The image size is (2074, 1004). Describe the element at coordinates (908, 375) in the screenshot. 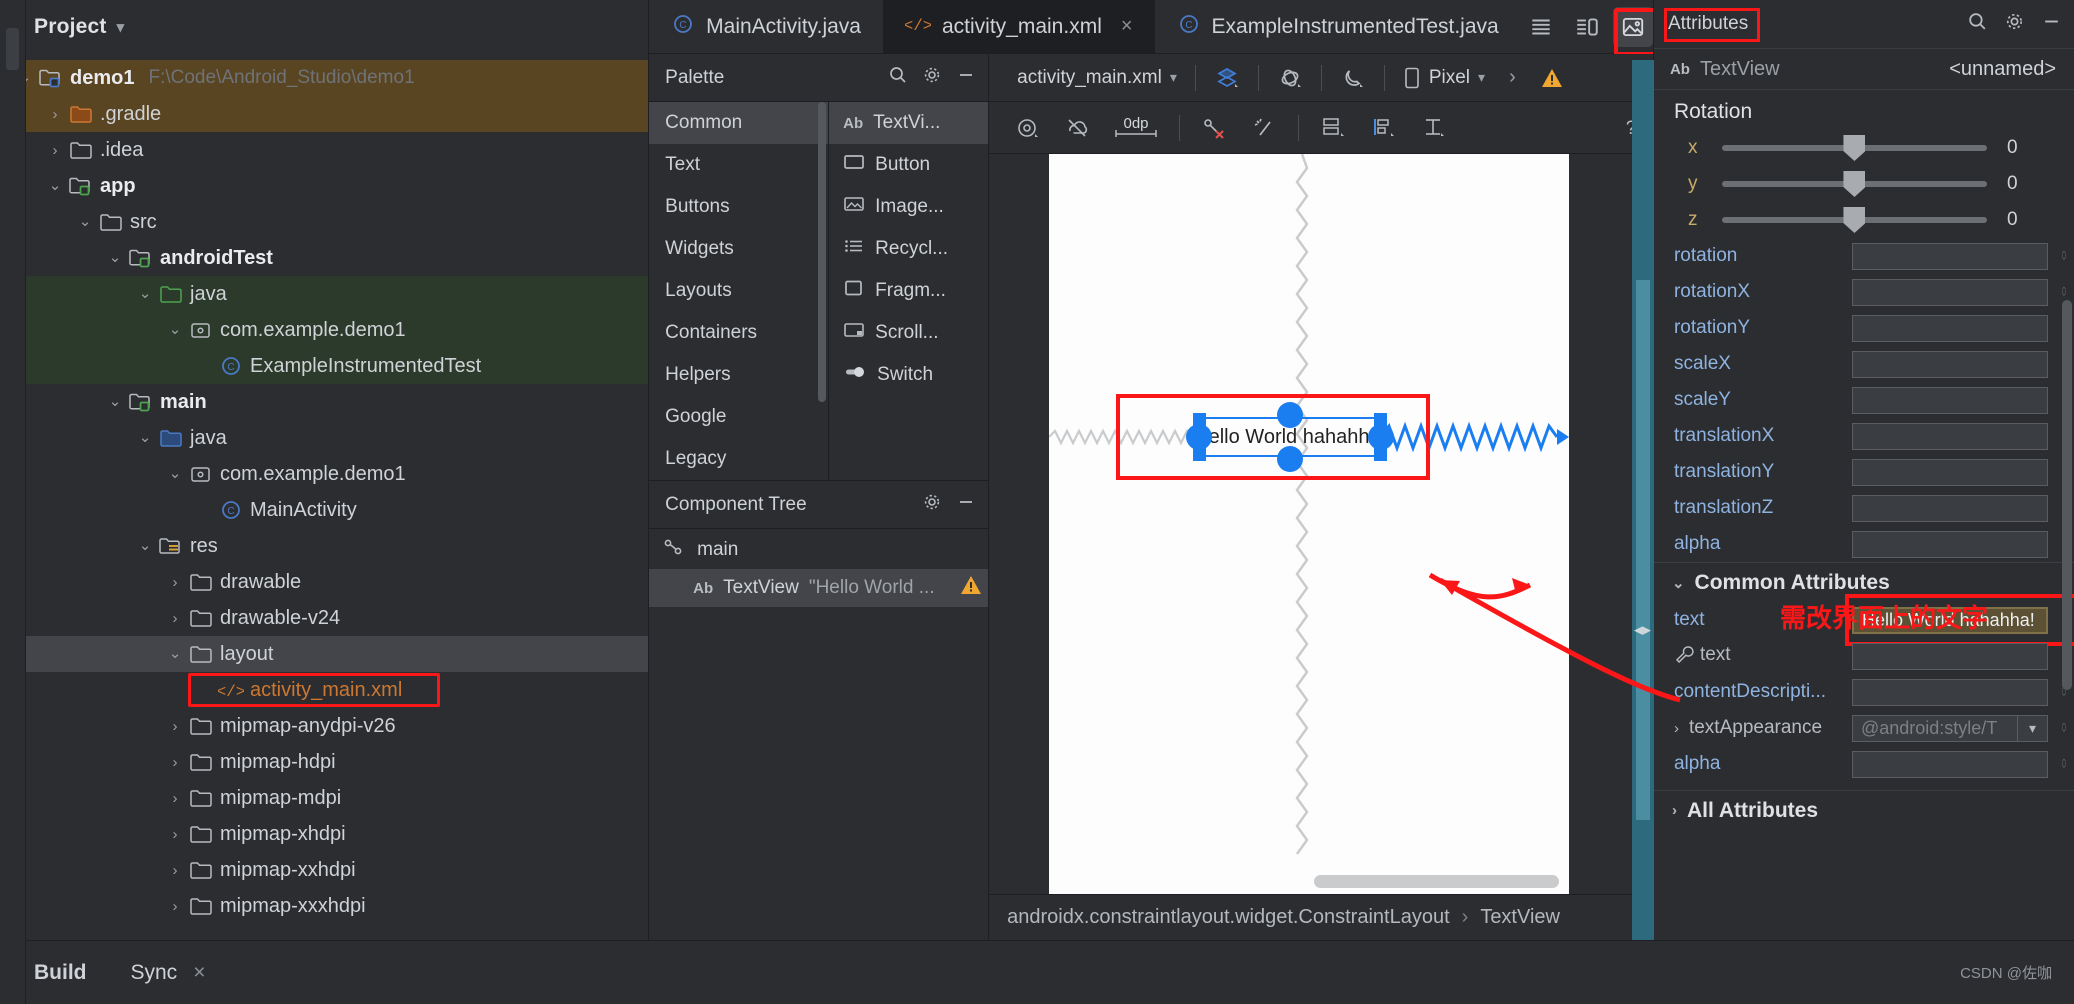

I see `palette-item: Switch` at that location.